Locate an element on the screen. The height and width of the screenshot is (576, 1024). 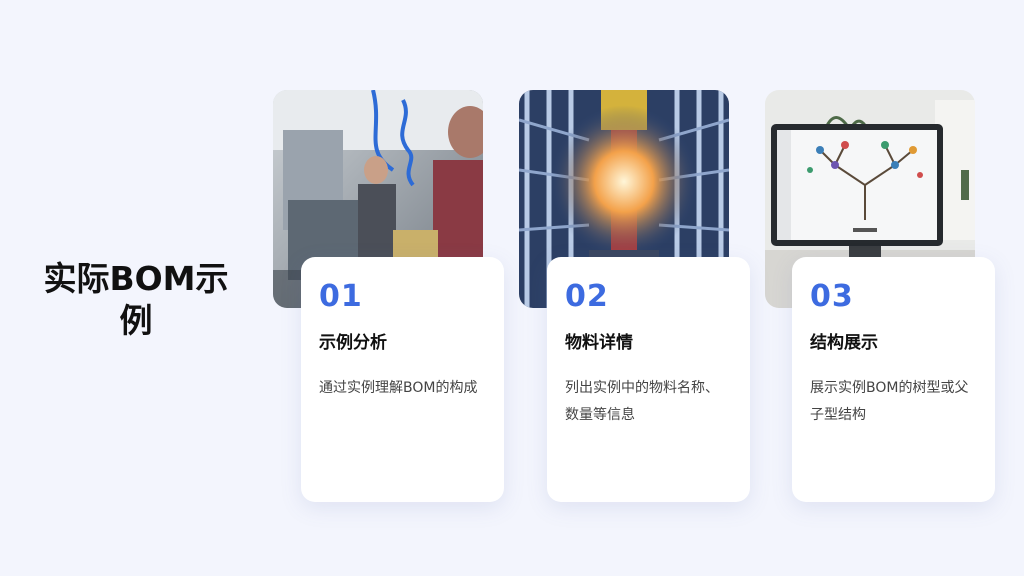
step-heading: 示例分析 is located at coordinates (353, 343).